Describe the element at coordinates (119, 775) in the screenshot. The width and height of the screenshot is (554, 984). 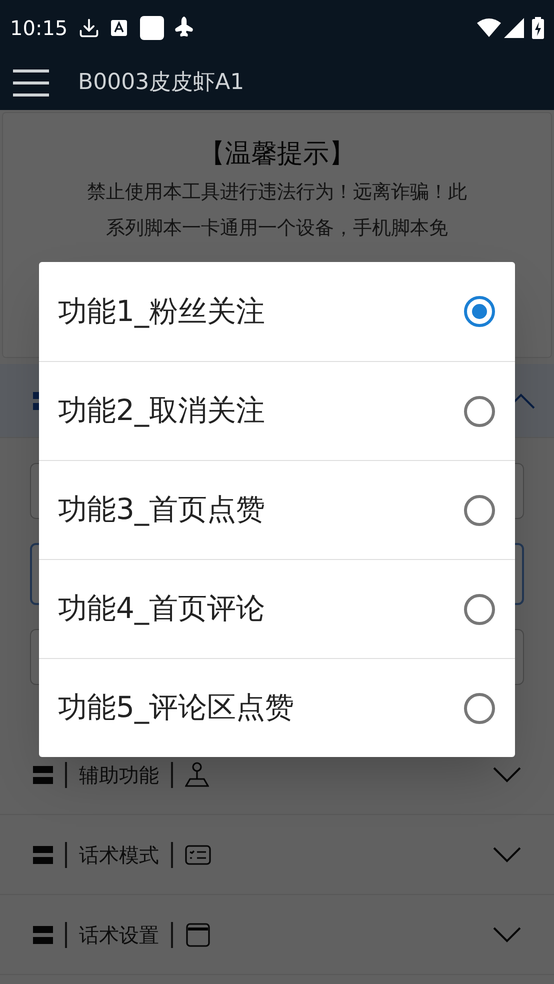
I see `section-label: 辅助功能` at that location.